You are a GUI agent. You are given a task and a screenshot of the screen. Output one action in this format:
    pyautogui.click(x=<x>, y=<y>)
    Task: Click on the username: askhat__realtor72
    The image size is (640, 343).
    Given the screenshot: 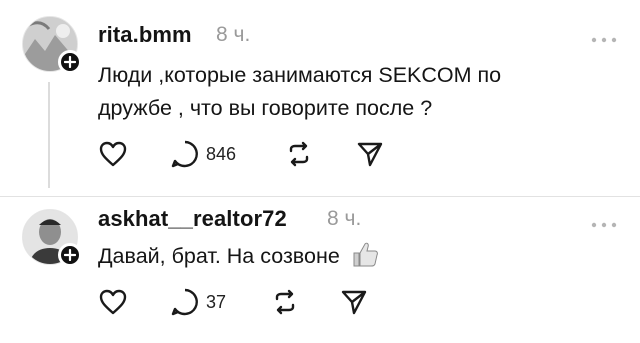 What is the action you would take?
    pyautogui.click(x=192, y=219)
    